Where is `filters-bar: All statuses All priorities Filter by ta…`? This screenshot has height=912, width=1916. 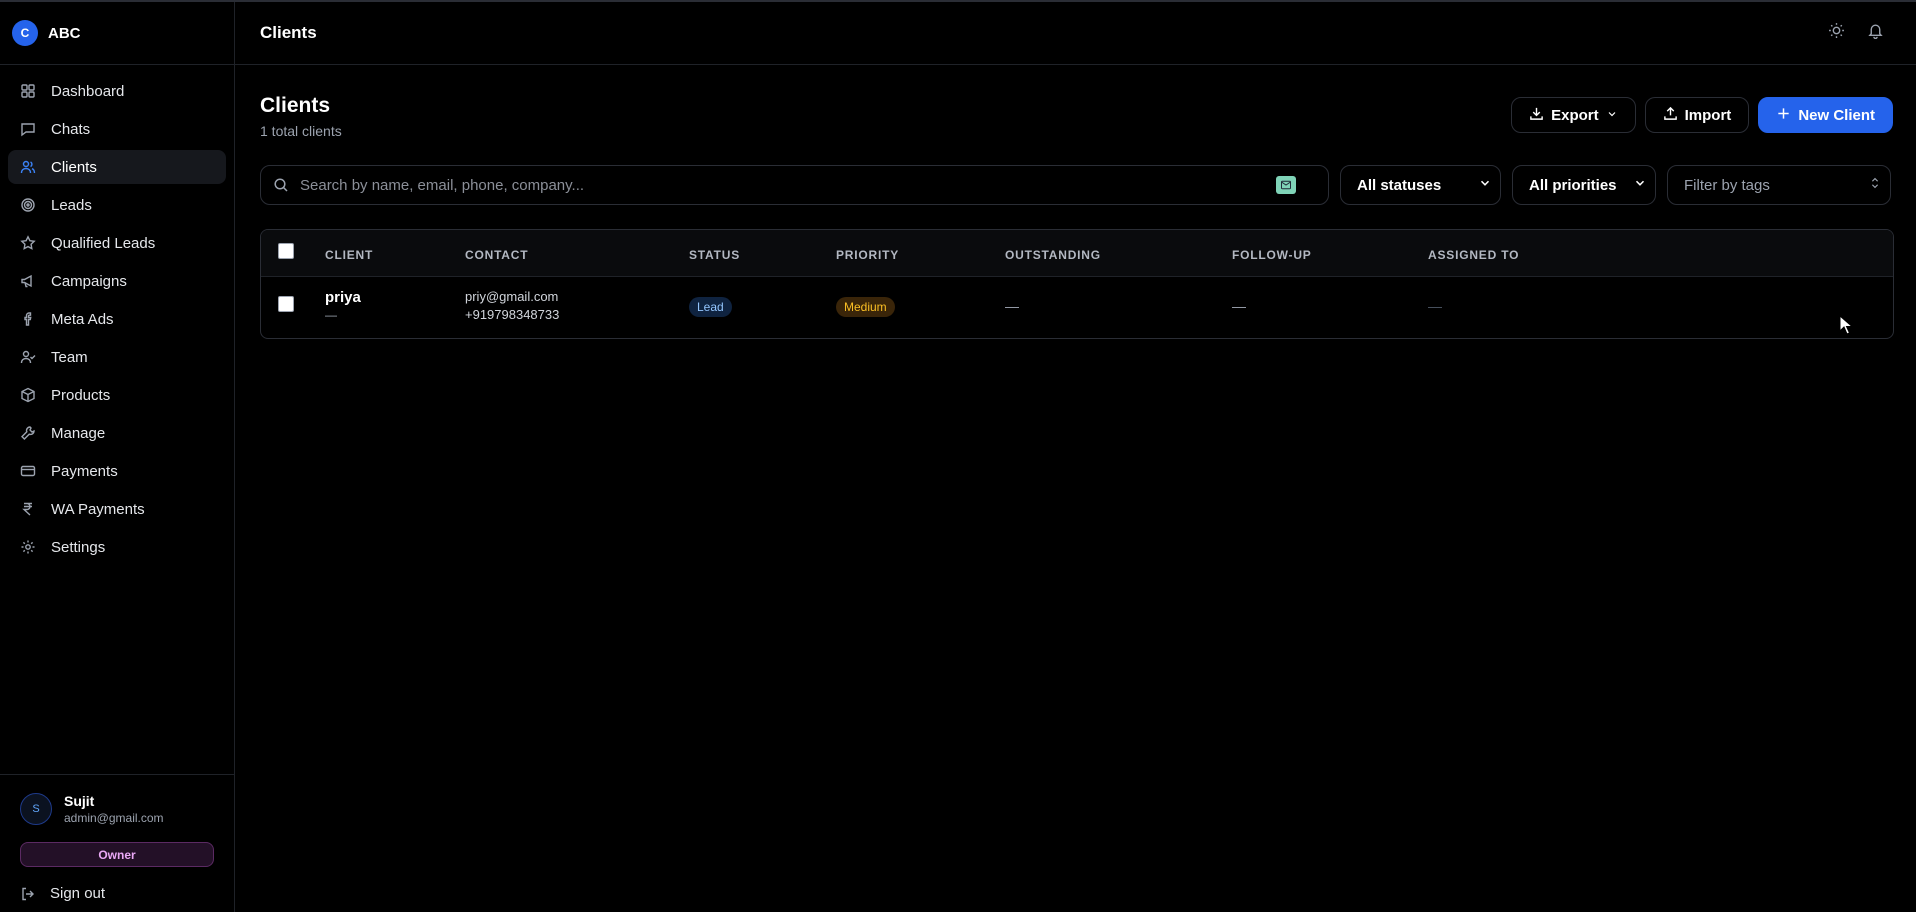
filters-bar: All statuses All priorities Filter by ta… is located at coordinates (1075, 185).